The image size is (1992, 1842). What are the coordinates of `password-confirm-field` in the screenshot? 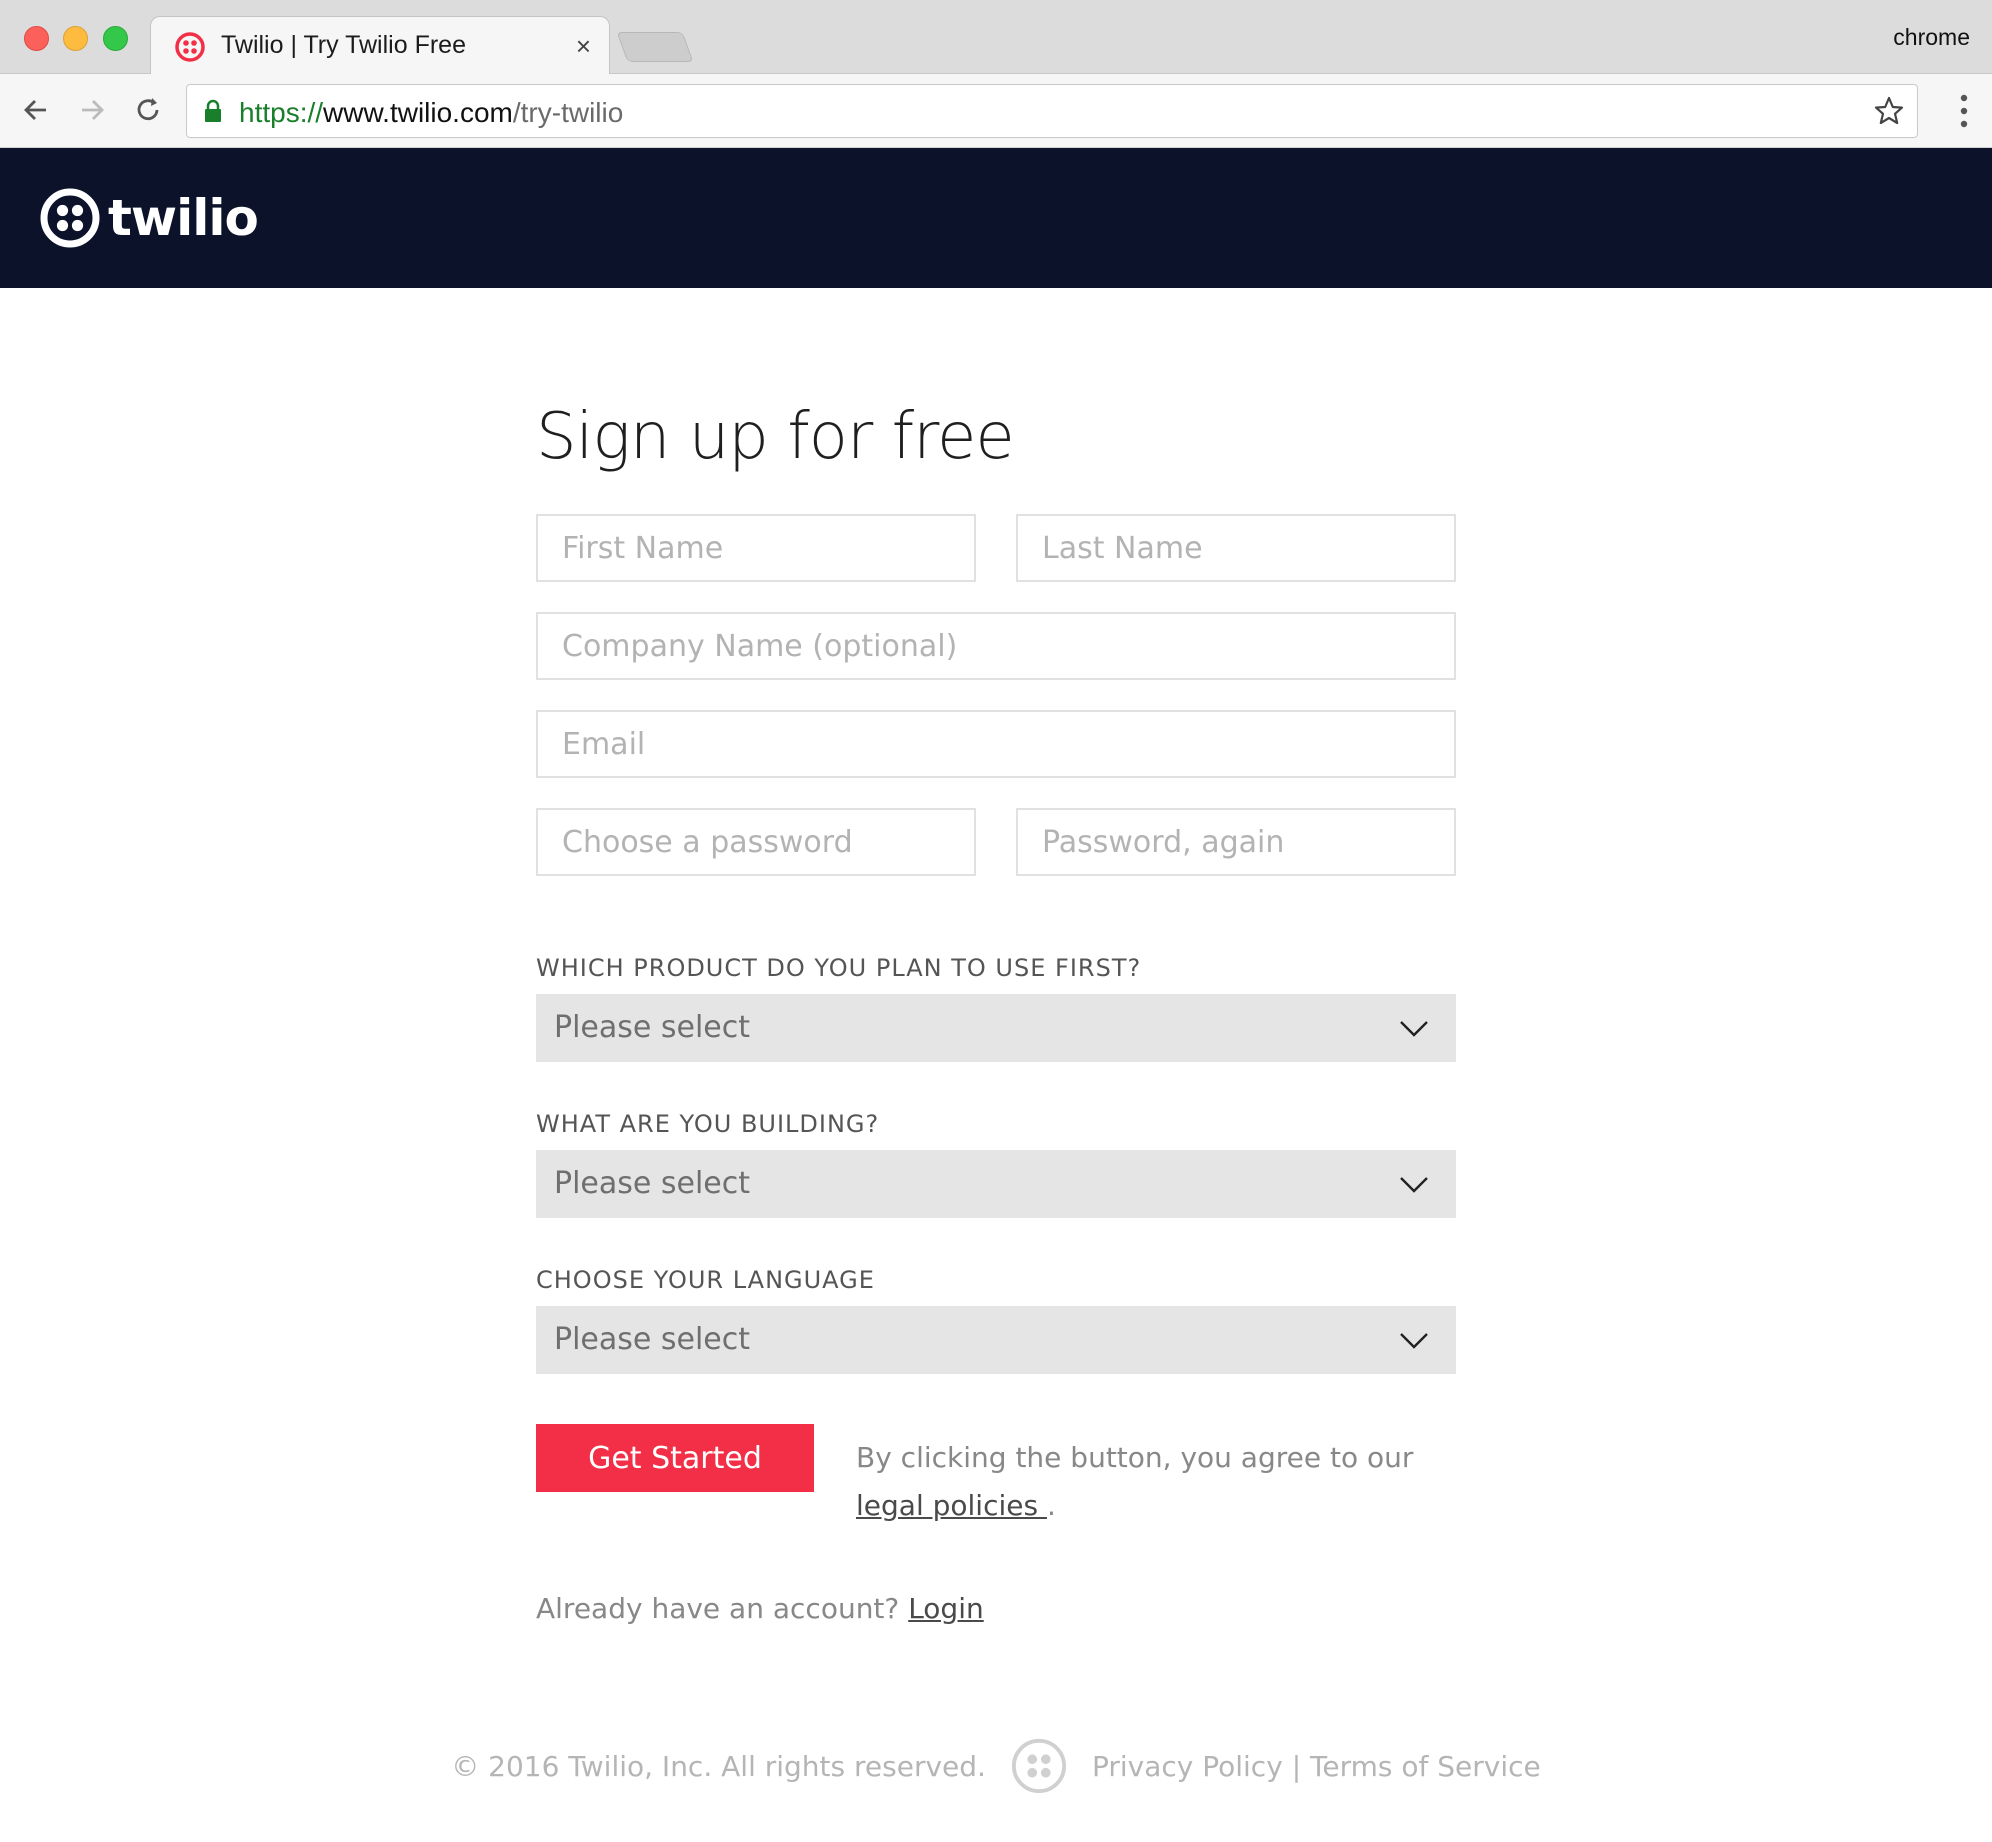 It's located at (1236, 842).